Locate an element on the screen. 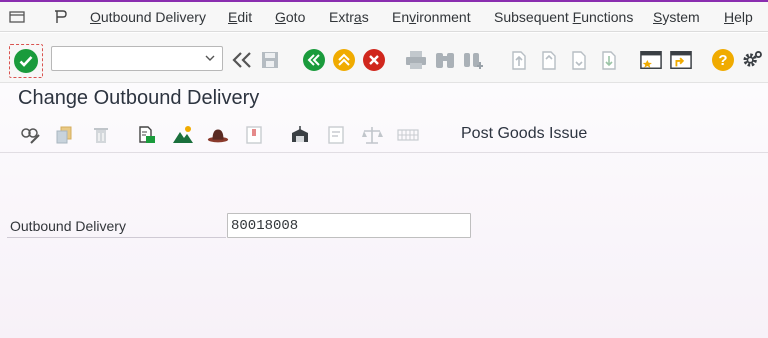  cancel-icon is located at coordinates (374, 60).